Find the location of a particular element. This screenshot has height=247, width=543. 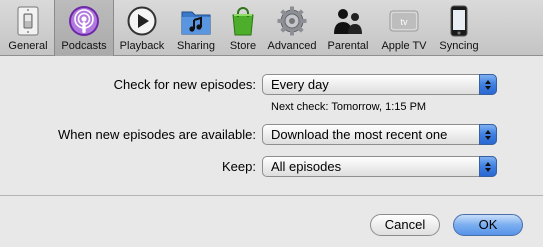

tab-syncing: Syncing is located at coordinates (459, 28).